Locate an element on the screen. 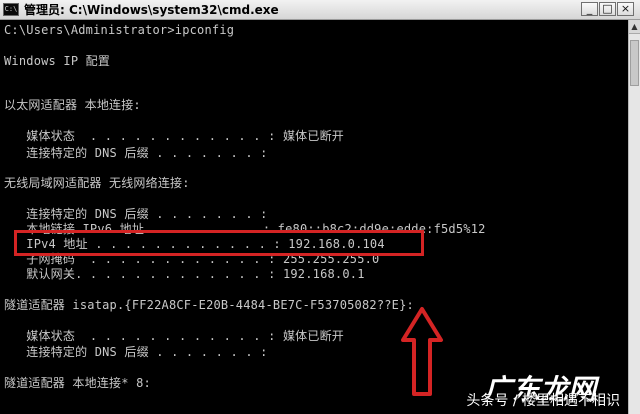 The width and height of the screenshot is (640, 414). vertical-scrollbar: ▲ is located at coordinates (634, 217).